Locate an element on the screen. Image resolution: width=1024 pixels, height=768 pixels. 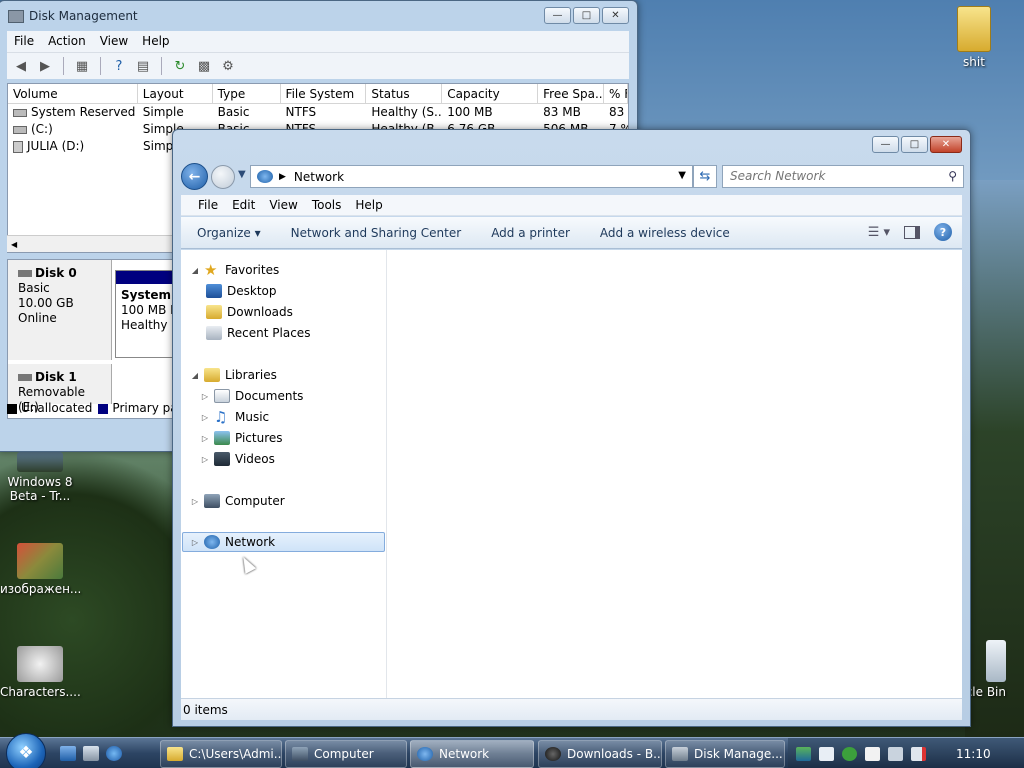
tree-favorites: ◢ ★ Favorites is located at coordinates (234, 270).